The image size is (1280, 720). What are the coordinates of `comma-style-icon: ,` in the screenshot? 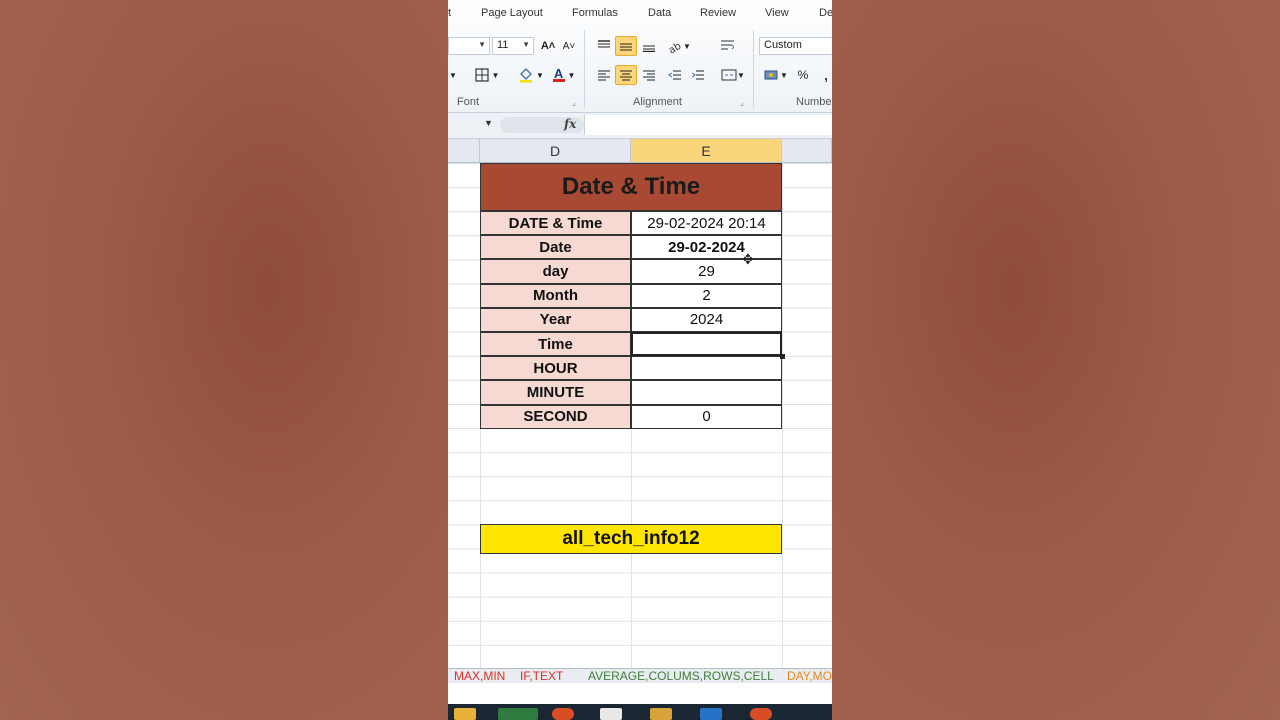 It's located at (826, 75).